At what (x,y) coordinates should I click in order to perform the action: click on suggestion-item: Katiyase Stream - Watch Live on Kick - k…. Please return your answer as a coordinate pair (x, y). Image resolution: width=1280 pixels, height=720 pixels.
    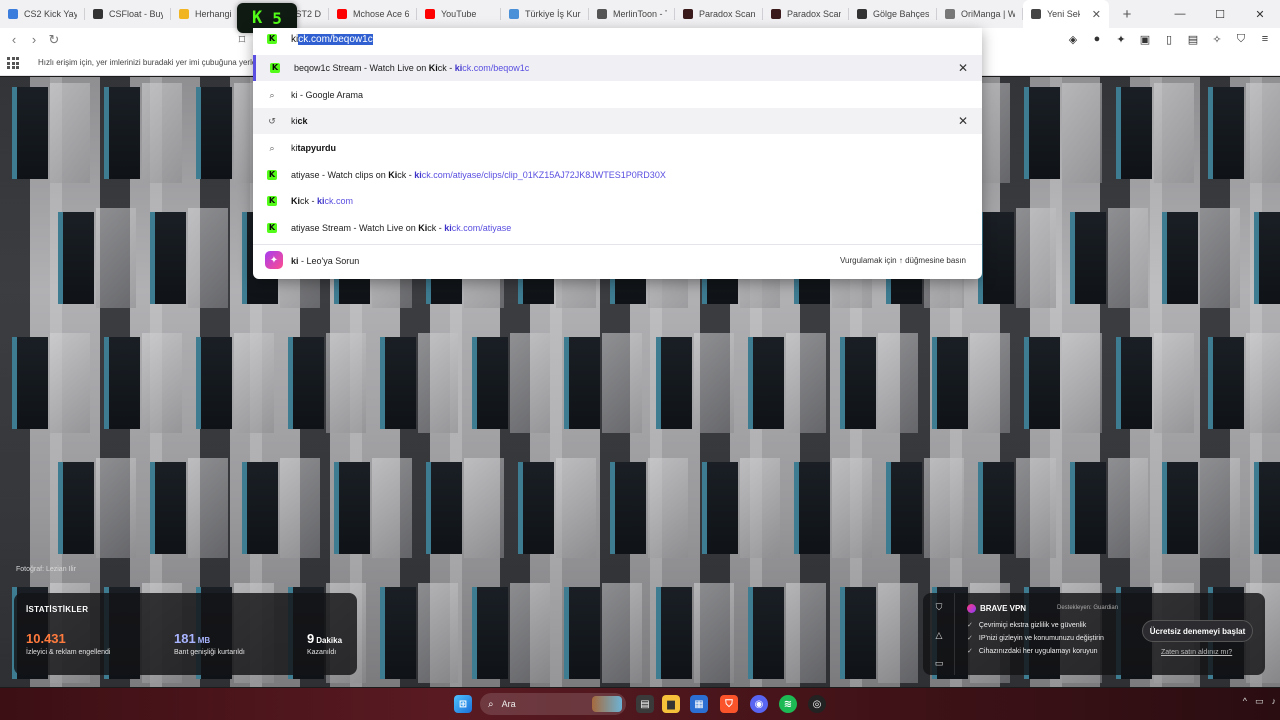
    Looking at the image, I should click on (617, 228).